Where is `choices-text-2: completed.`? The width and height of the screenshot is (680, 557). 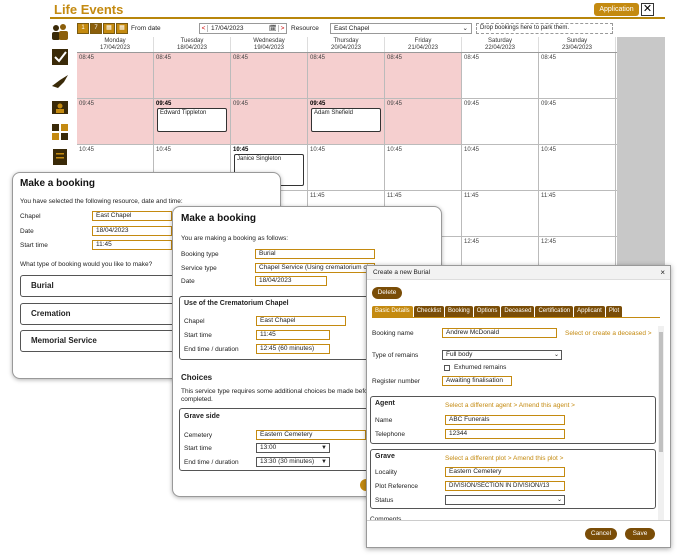 choices-text-2: completed. is located at coordinates (197, 399).